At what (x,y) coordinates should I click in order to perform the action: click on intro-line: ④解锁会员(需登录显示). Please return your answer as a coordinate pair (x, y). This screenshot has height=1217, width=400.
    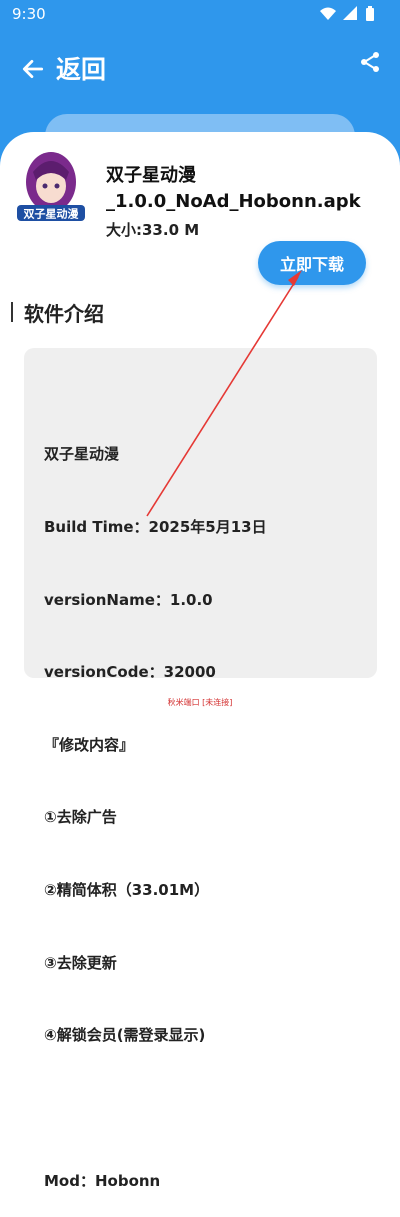
    Looking at the image, I should click on (125, 1035).